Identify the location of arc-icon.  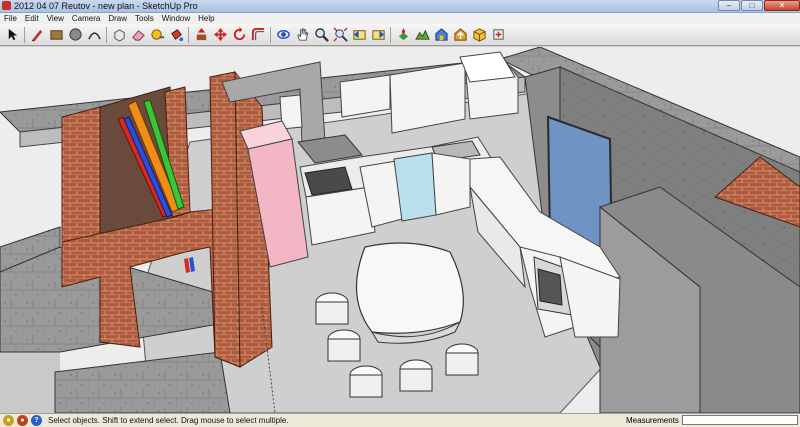
(94, 36).